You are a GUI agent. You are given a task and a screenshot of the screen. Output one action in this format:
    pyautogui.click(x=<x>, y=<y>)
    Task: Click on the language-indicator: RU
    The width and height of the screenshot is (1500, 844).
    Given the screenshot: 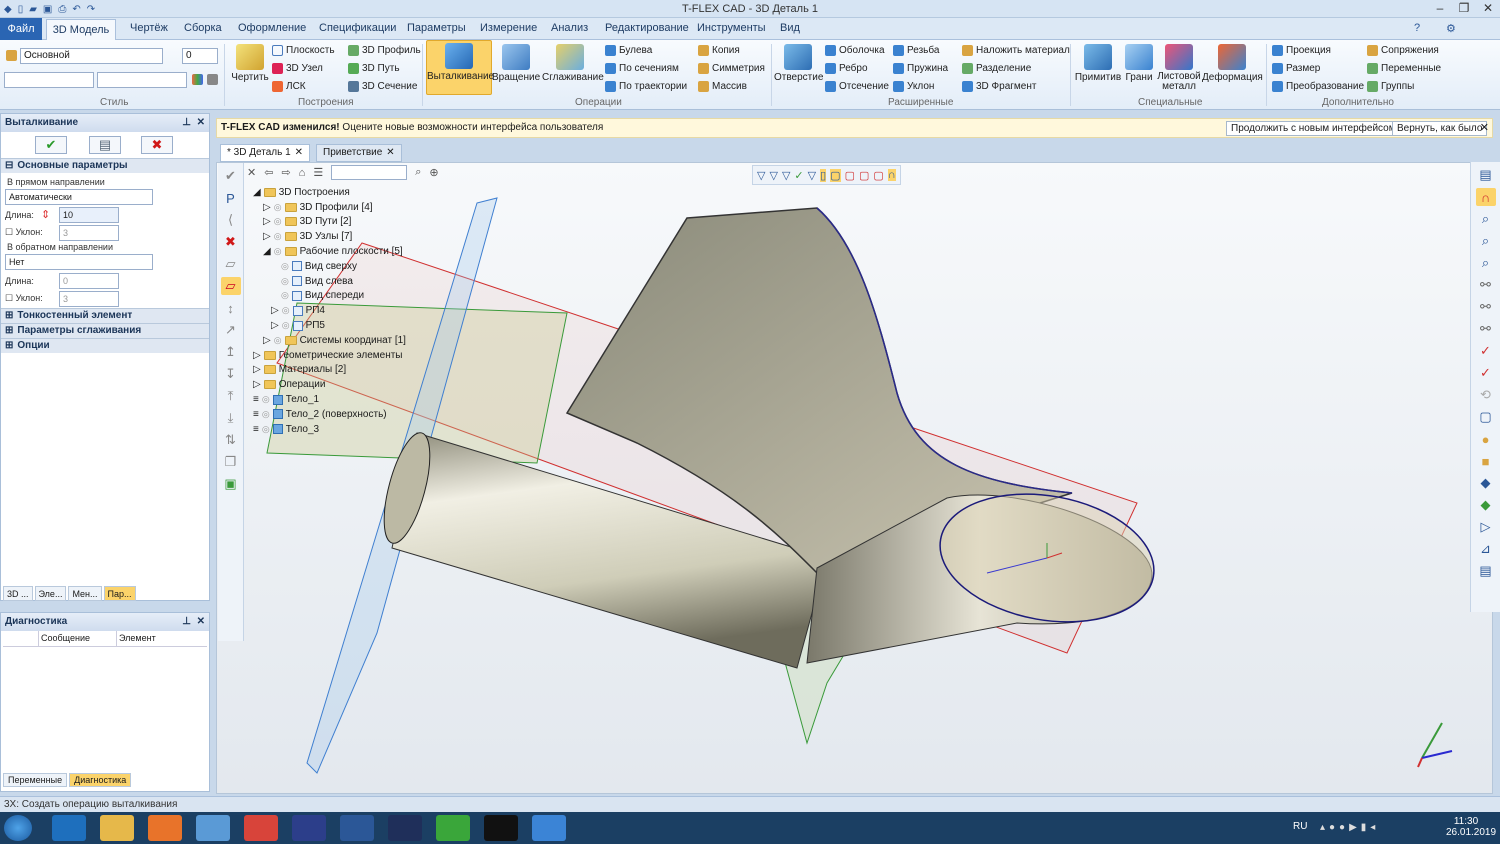 What is the action you would take?
    pyautogui.click(x=1300, y=826)
    